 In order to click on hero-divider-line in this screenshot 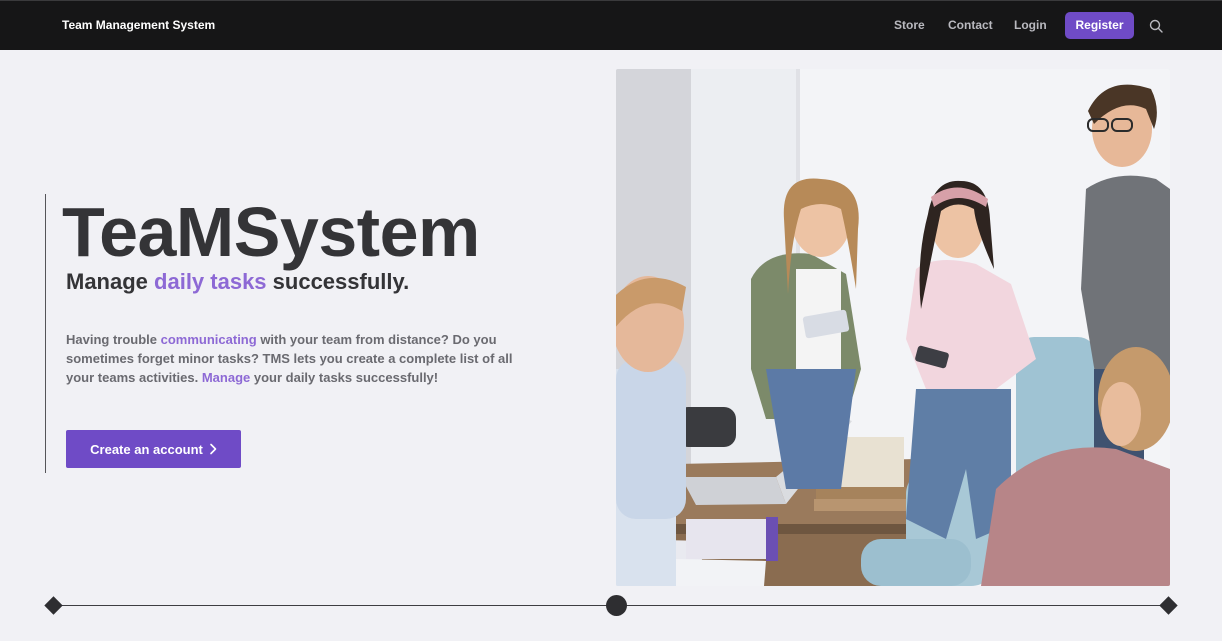, I will do `click(45, 333)`.